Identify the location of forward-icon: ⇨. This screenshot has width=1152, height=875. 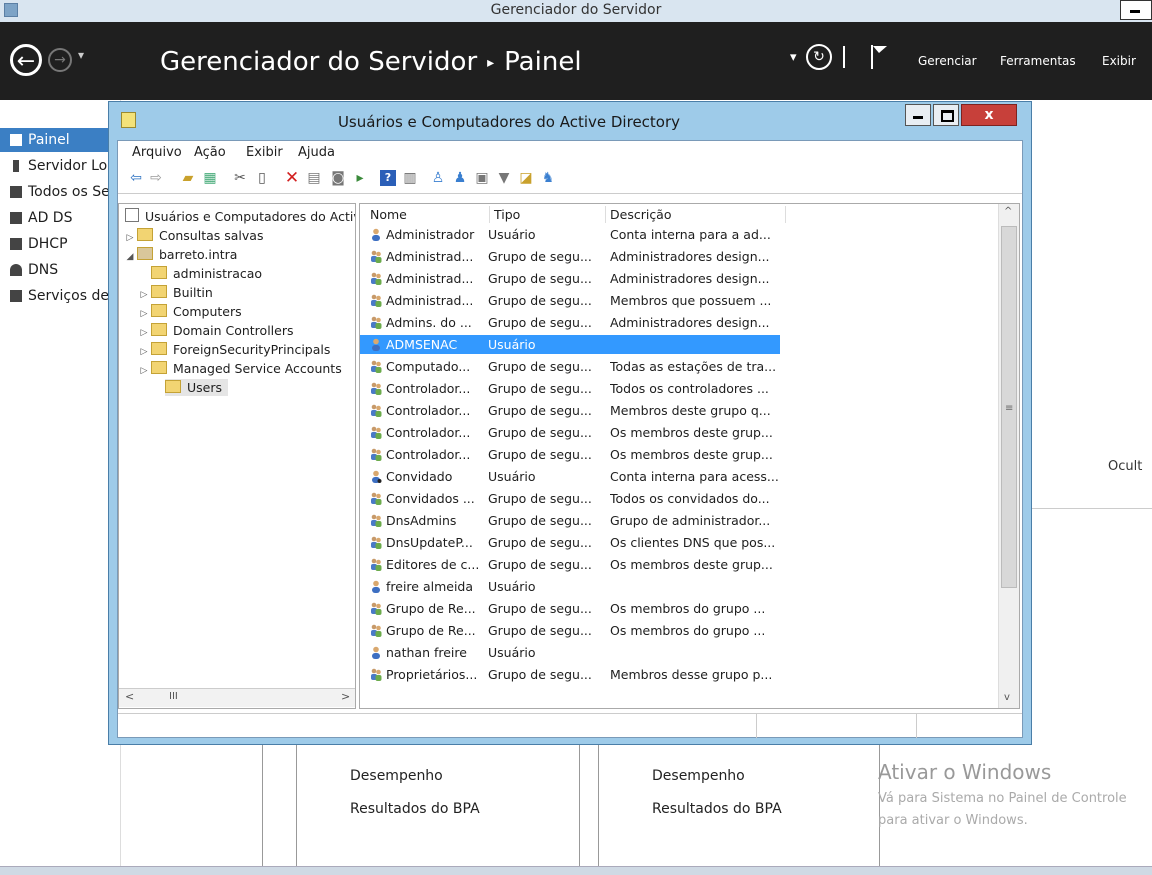
(156, 178).